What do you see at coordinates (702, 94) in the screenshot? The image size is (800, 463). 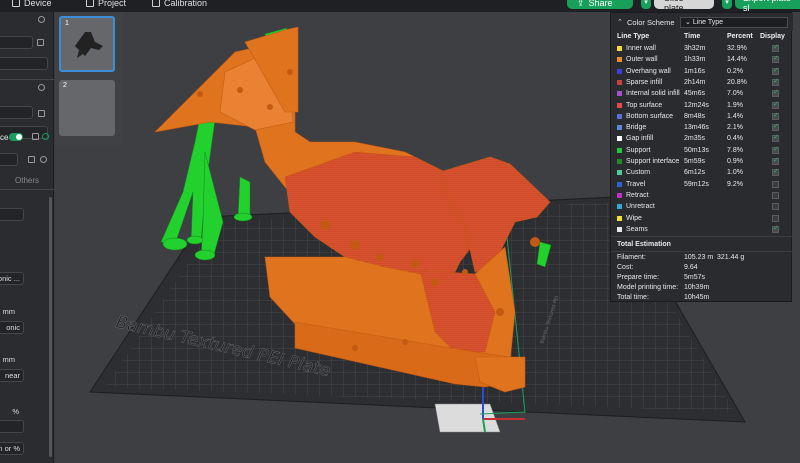 I see `legend-row: Internal solid infill 45m6s 7.0%` at bounding box center [702, 94].